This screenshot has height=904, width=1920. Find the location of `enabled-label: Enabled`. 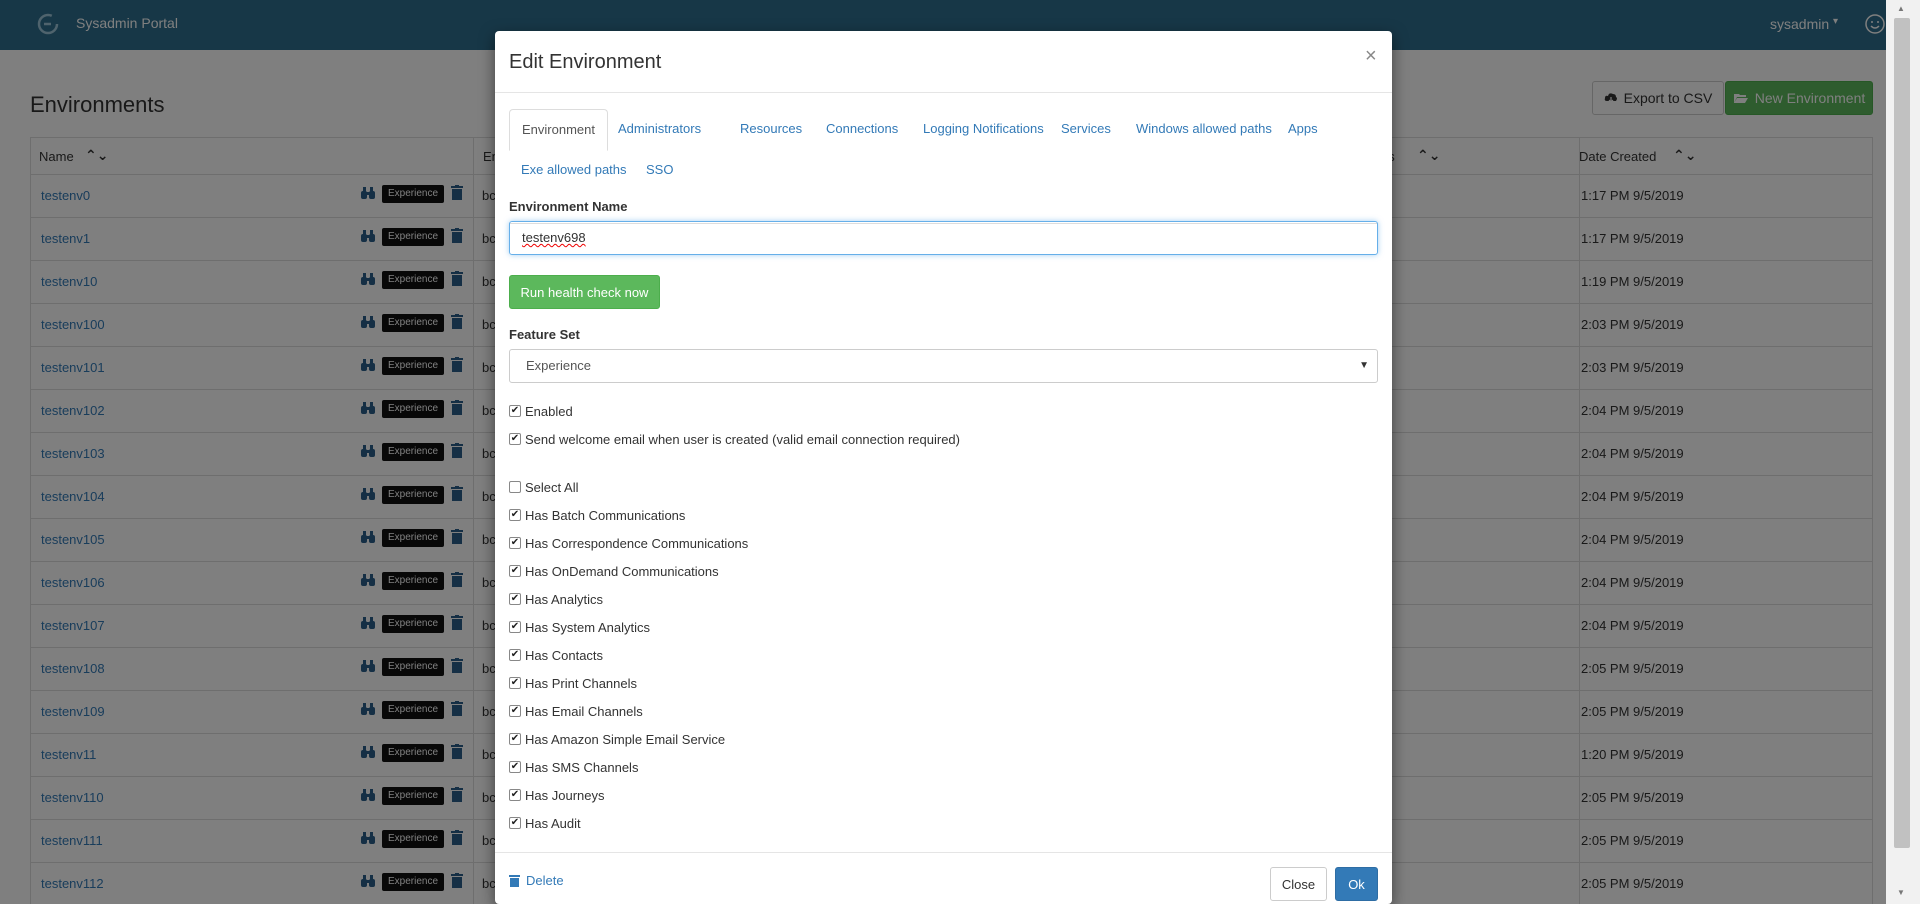

enabled-label: Enabled is located at coordinates (549, 411).